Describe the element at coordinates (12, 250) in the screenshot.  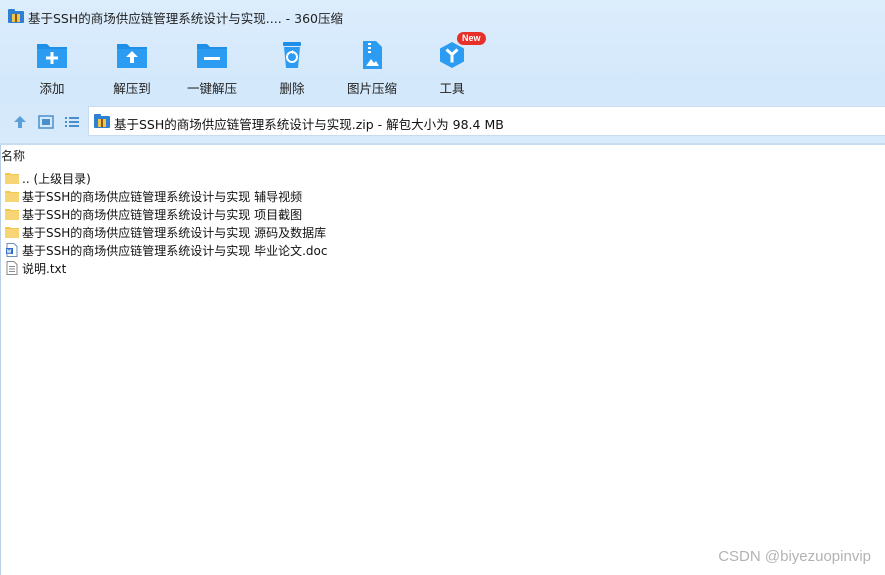
I see `word-document-icon` at that location.